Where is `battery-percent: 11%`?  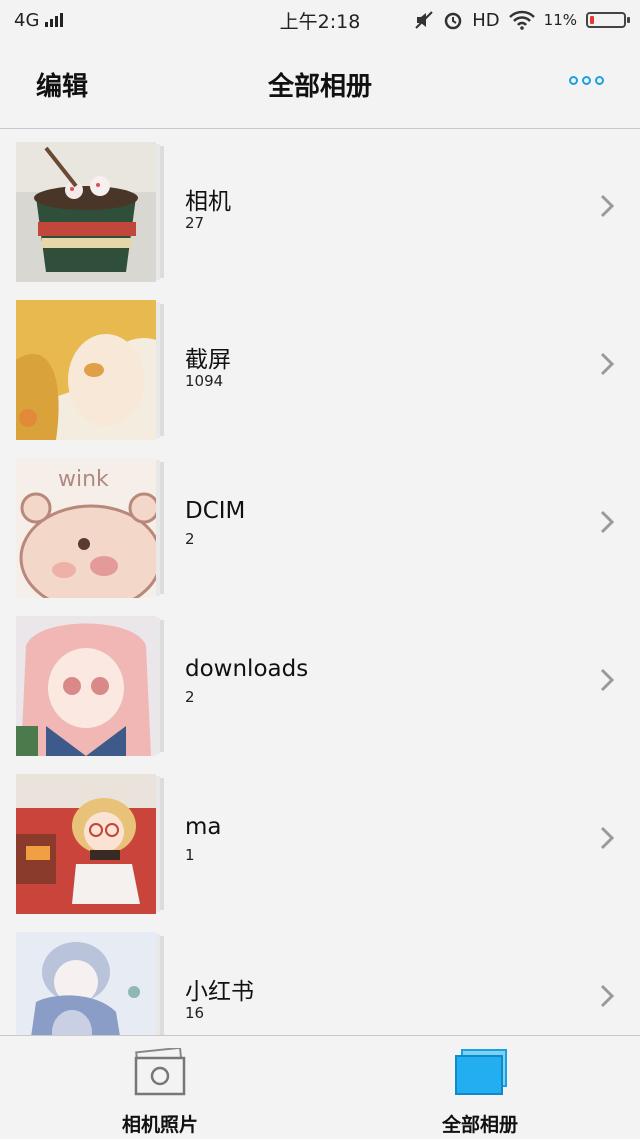
battery-percent: 11% is located at coordinates (560, 20).